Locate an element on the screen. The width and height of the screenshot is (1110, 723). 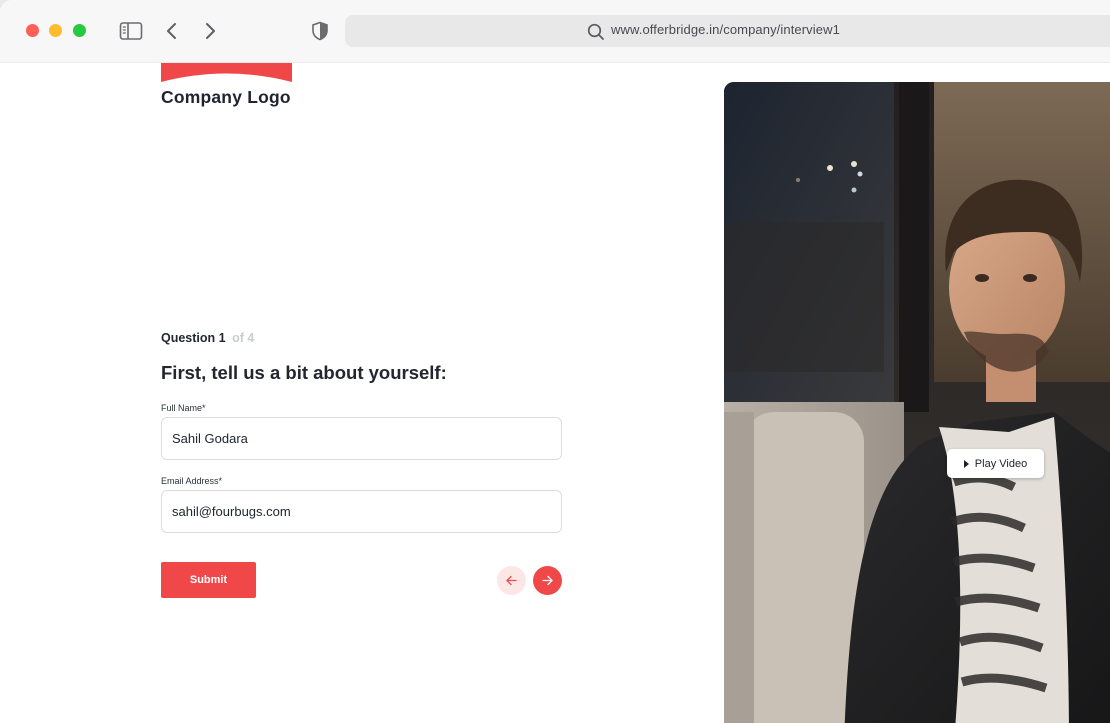
address-bar: www.offerbridge.in/company/interview1 is located at coordinates (727, 31).